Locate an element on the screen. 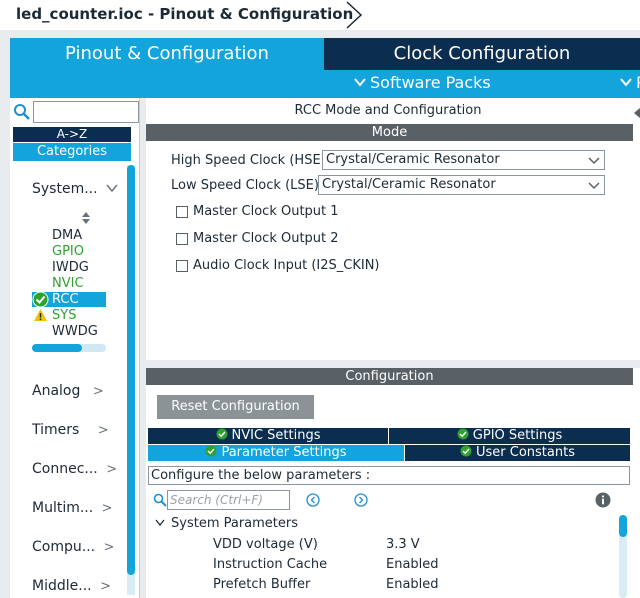 This screenshot has width=640, height=598. group-computing: Compu... > is located at coordinates (73, 547).